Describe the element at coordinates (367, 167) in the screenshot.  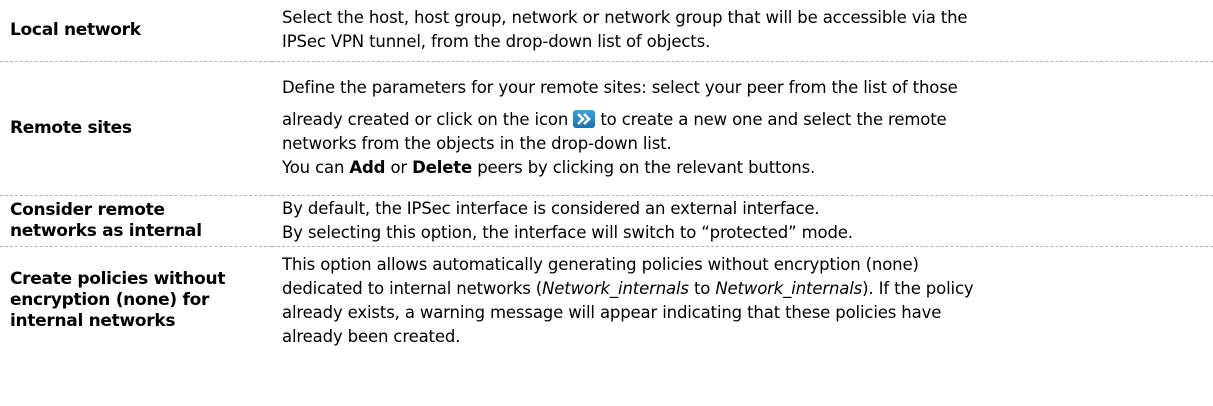
I see `add-label: Add` at that location.